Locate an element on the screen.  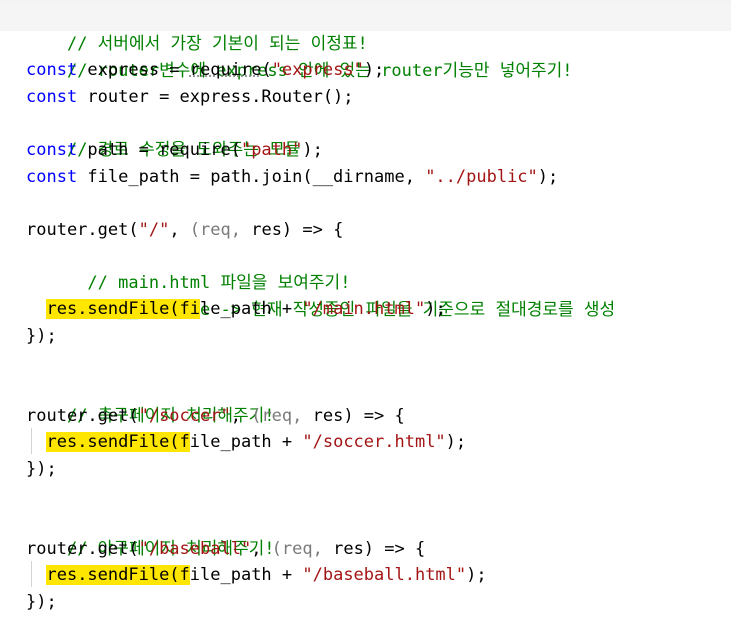
code-line-20: // 야구페이지 처리해주기! is located at coordinates (150, 534).